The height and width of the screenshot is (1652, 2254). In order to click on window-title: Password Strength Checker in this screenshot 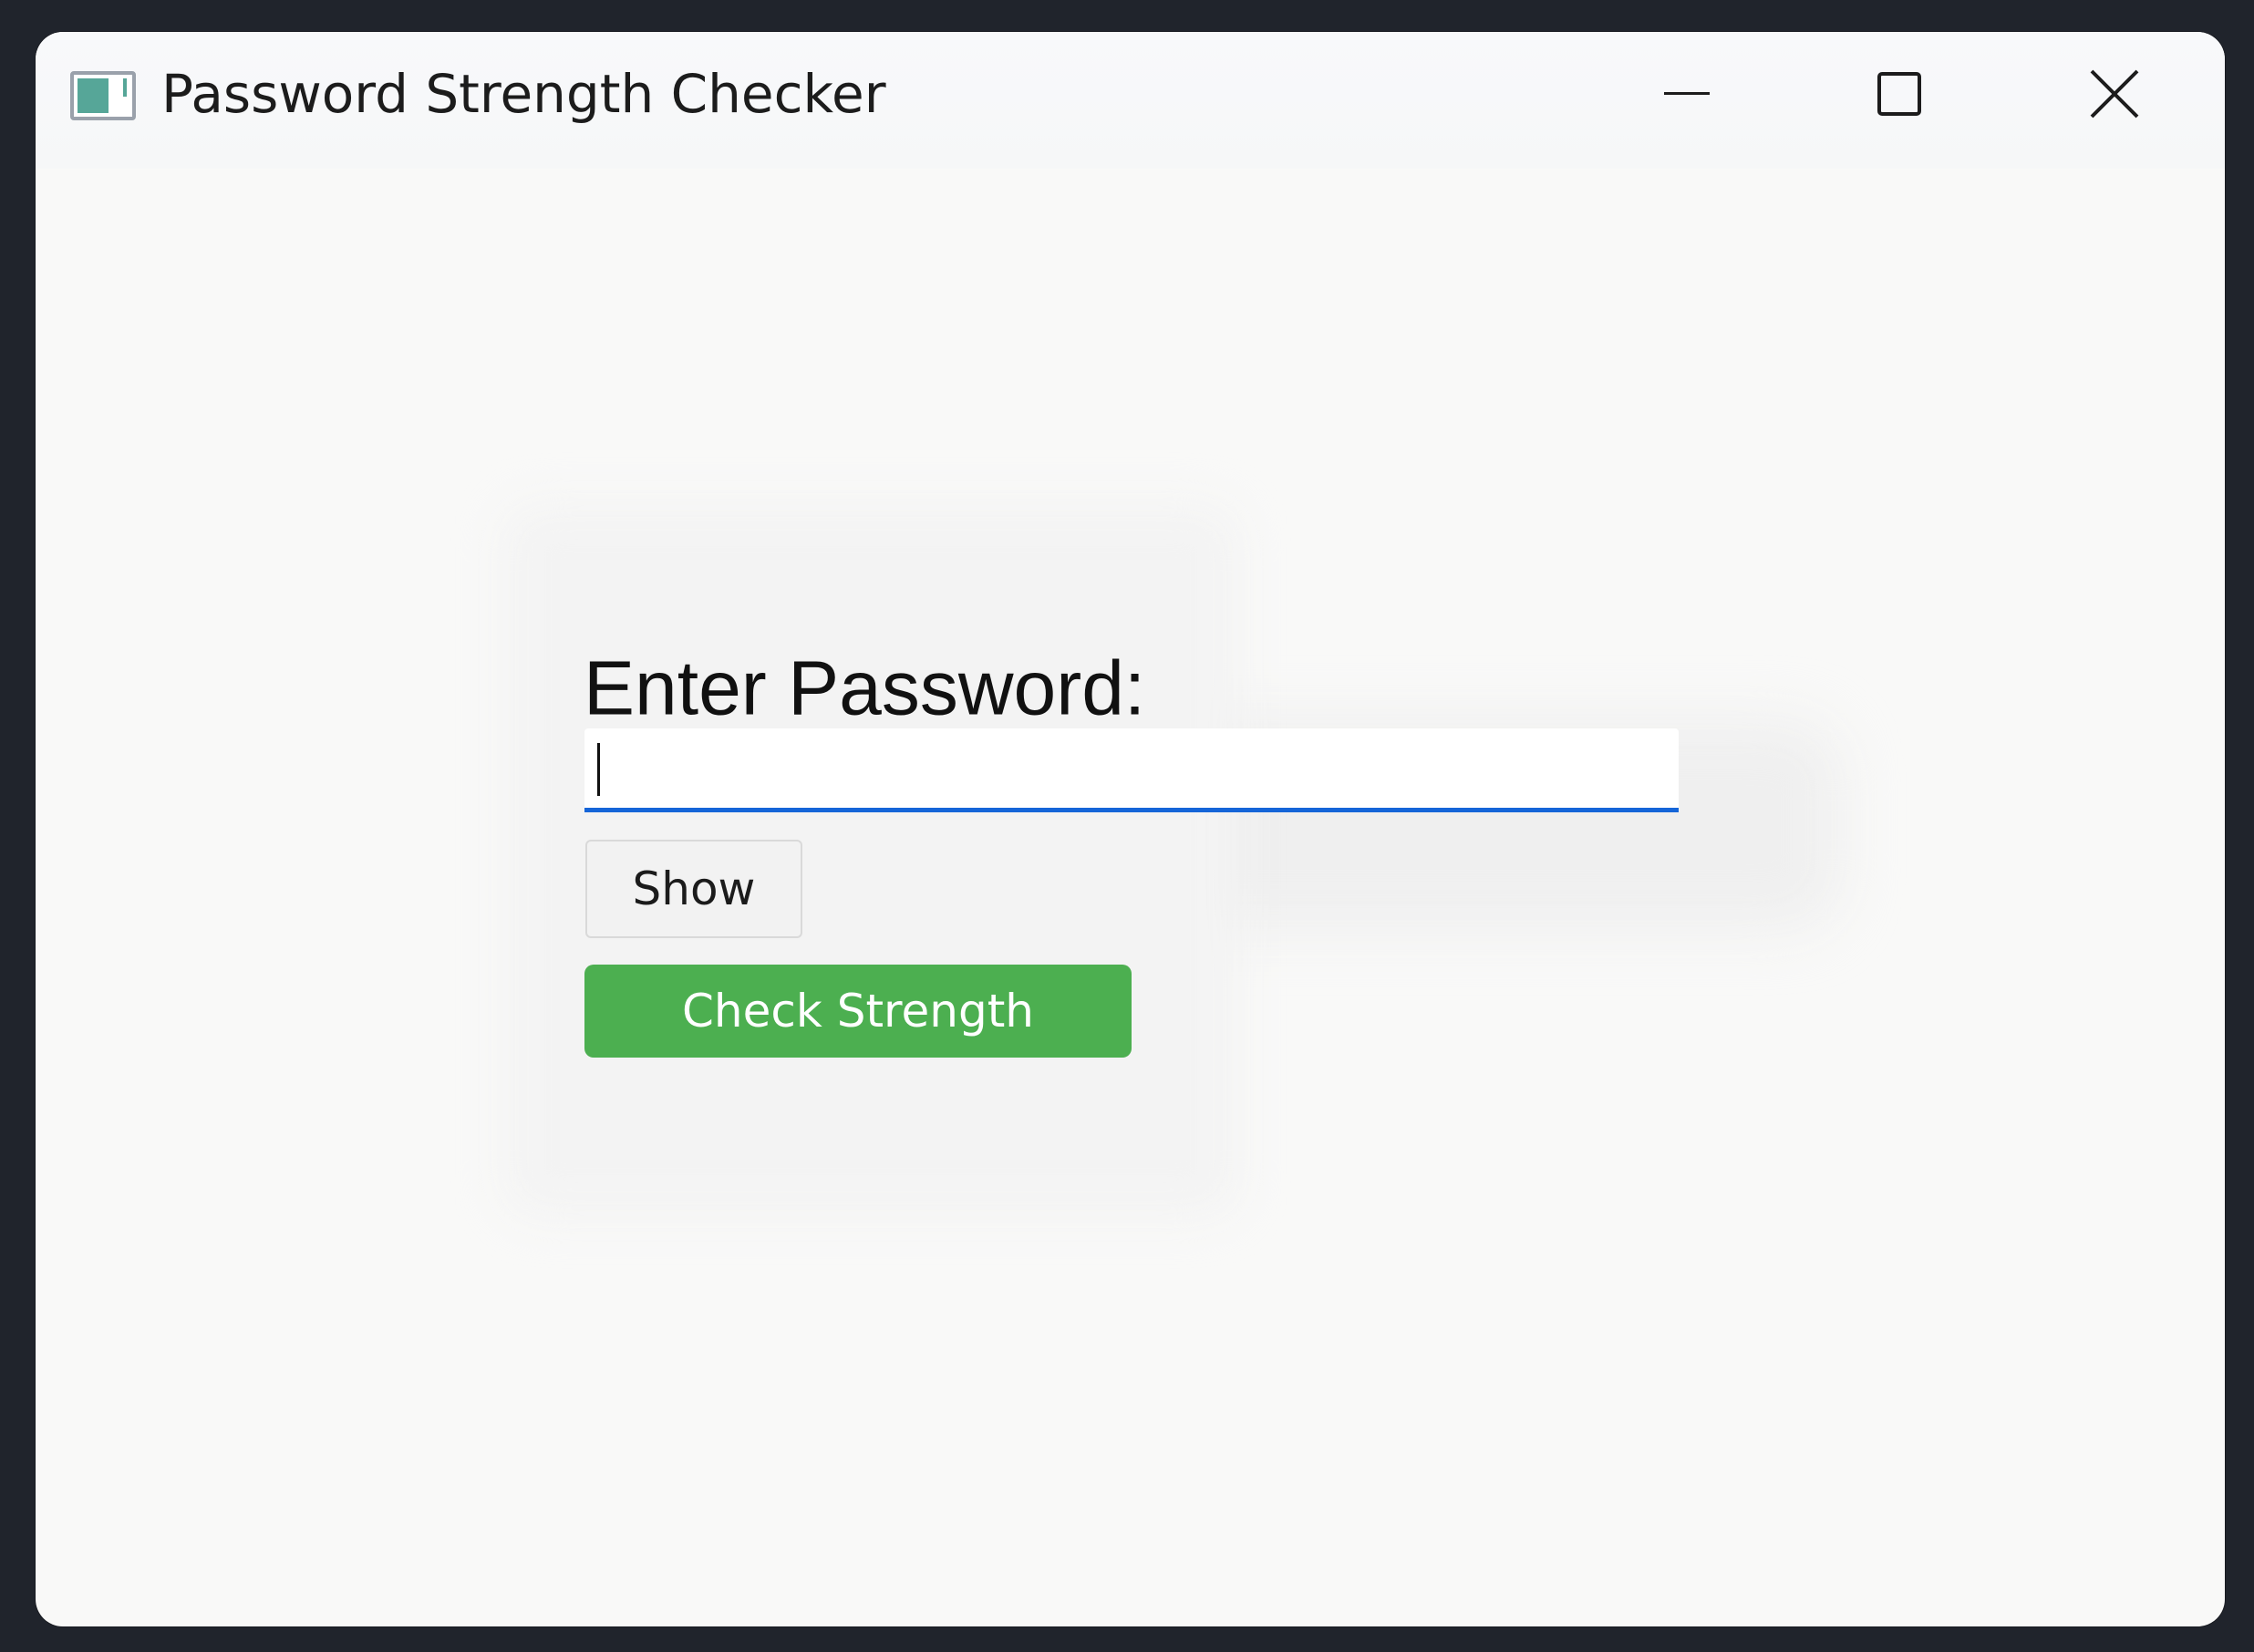, I will do `click(523, 94)`.